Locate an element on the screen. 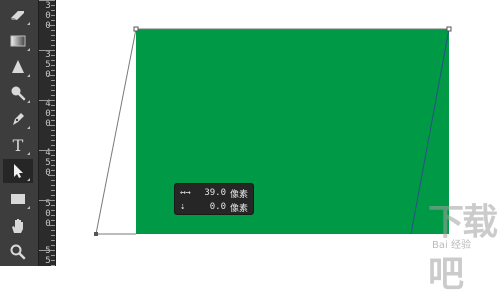  ruler-label: 4 5 0 is located at coordinates (48, 163).